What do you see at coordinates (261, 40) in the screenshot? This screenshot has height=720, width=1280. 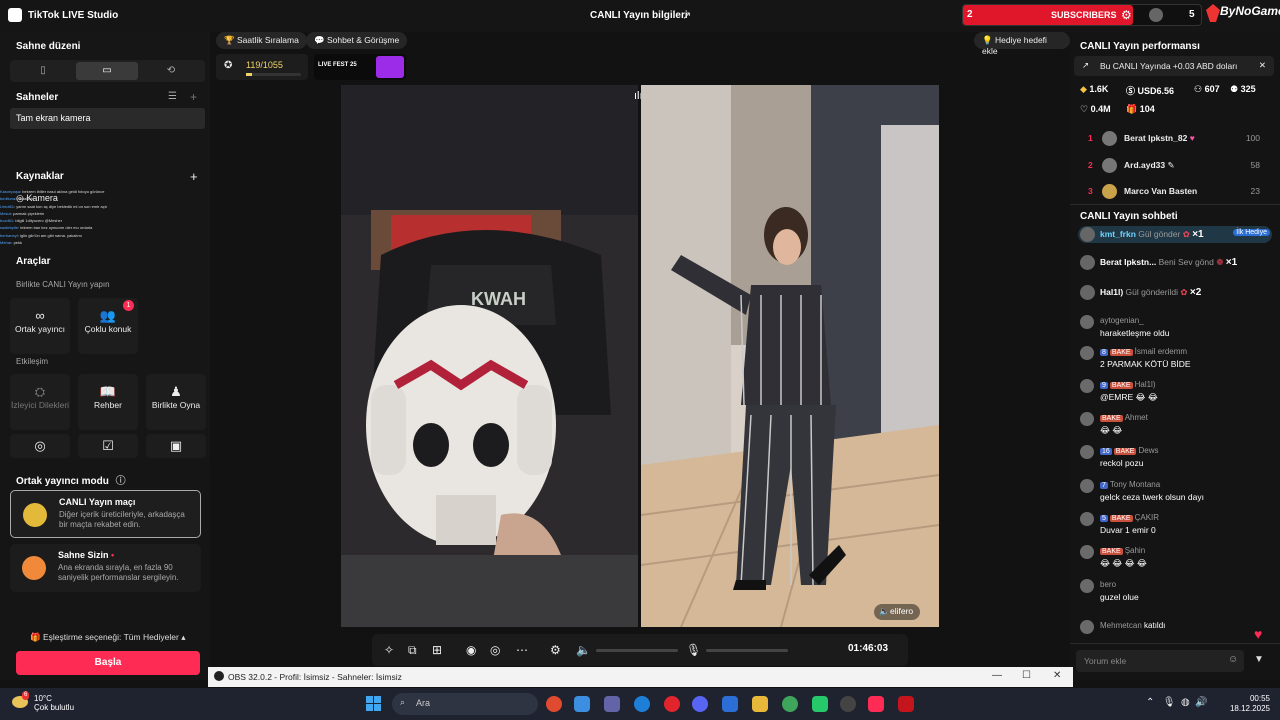 I see `hourly-ranking-pill: 🏆 Saatlik Sıralama` at bounding box center [261, 40].